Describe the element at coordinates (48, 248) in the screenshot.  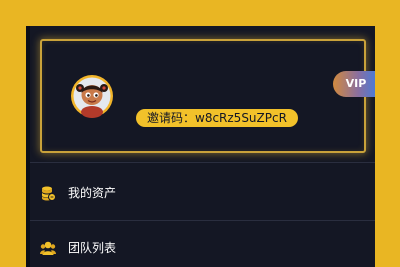
I see `team-icon` at that location.